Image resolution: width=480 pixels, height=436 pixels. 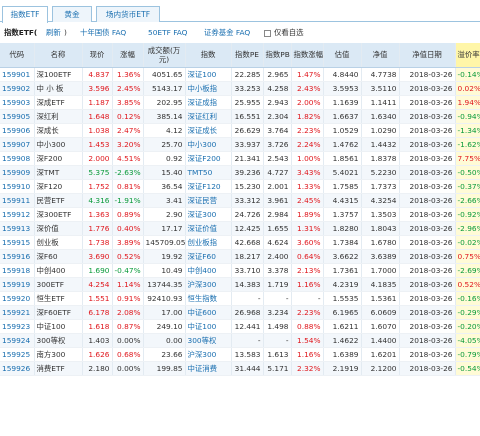 I want to click on tab-index-etf: 指数ETF, so click(x=25, y=14).